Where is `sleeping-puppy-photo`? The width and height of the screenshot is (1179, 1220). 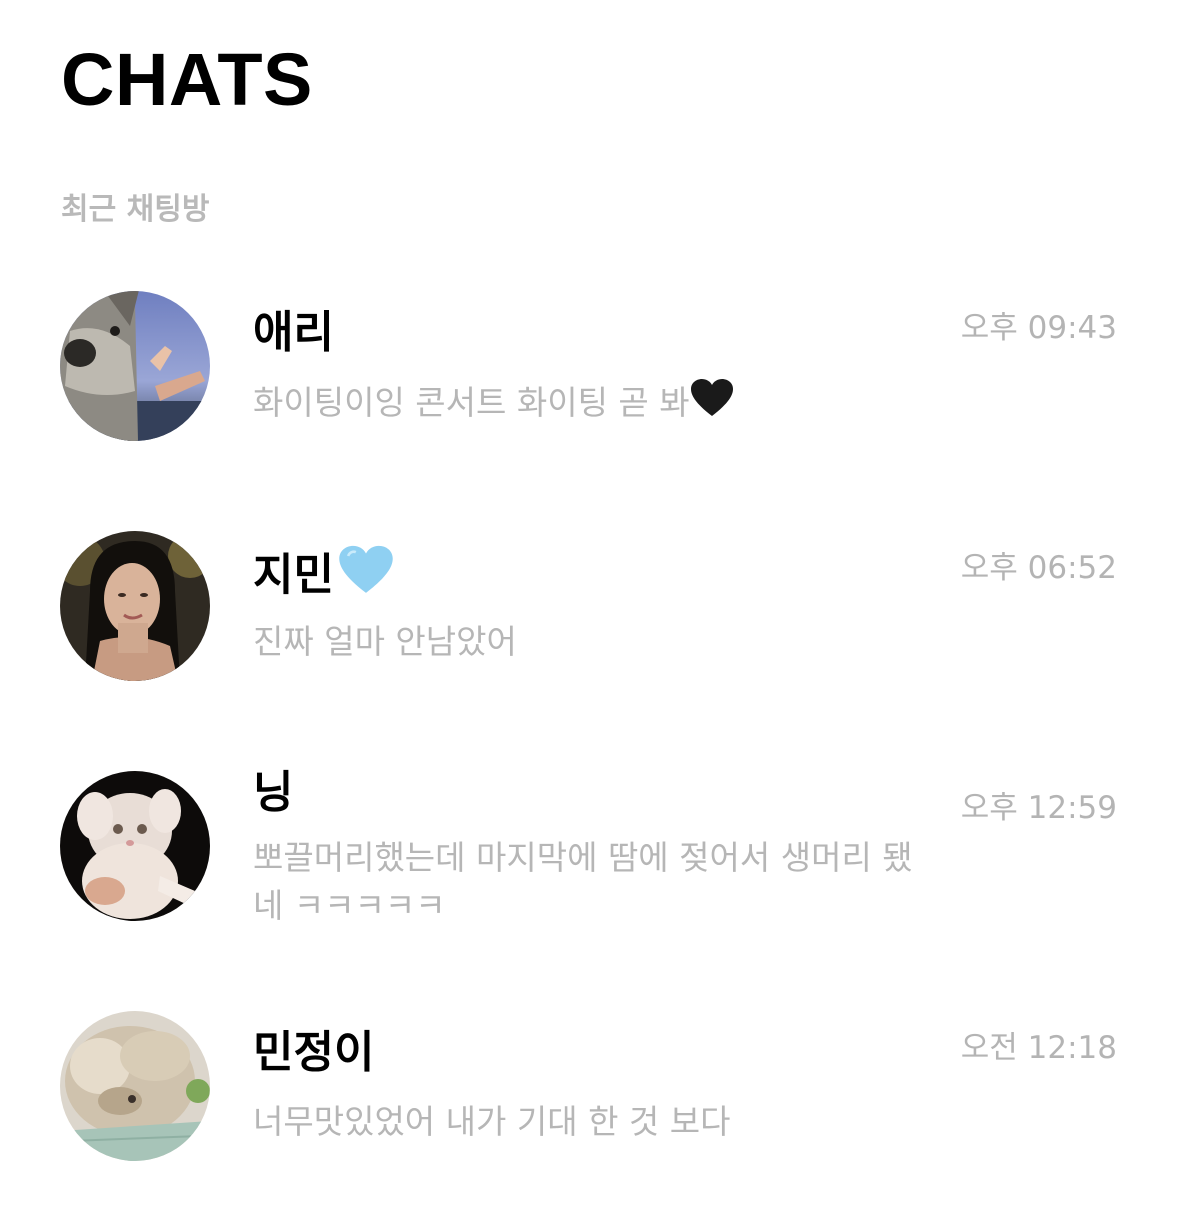 sleeping-puppy-photo is located at coordinates (135, 1086).